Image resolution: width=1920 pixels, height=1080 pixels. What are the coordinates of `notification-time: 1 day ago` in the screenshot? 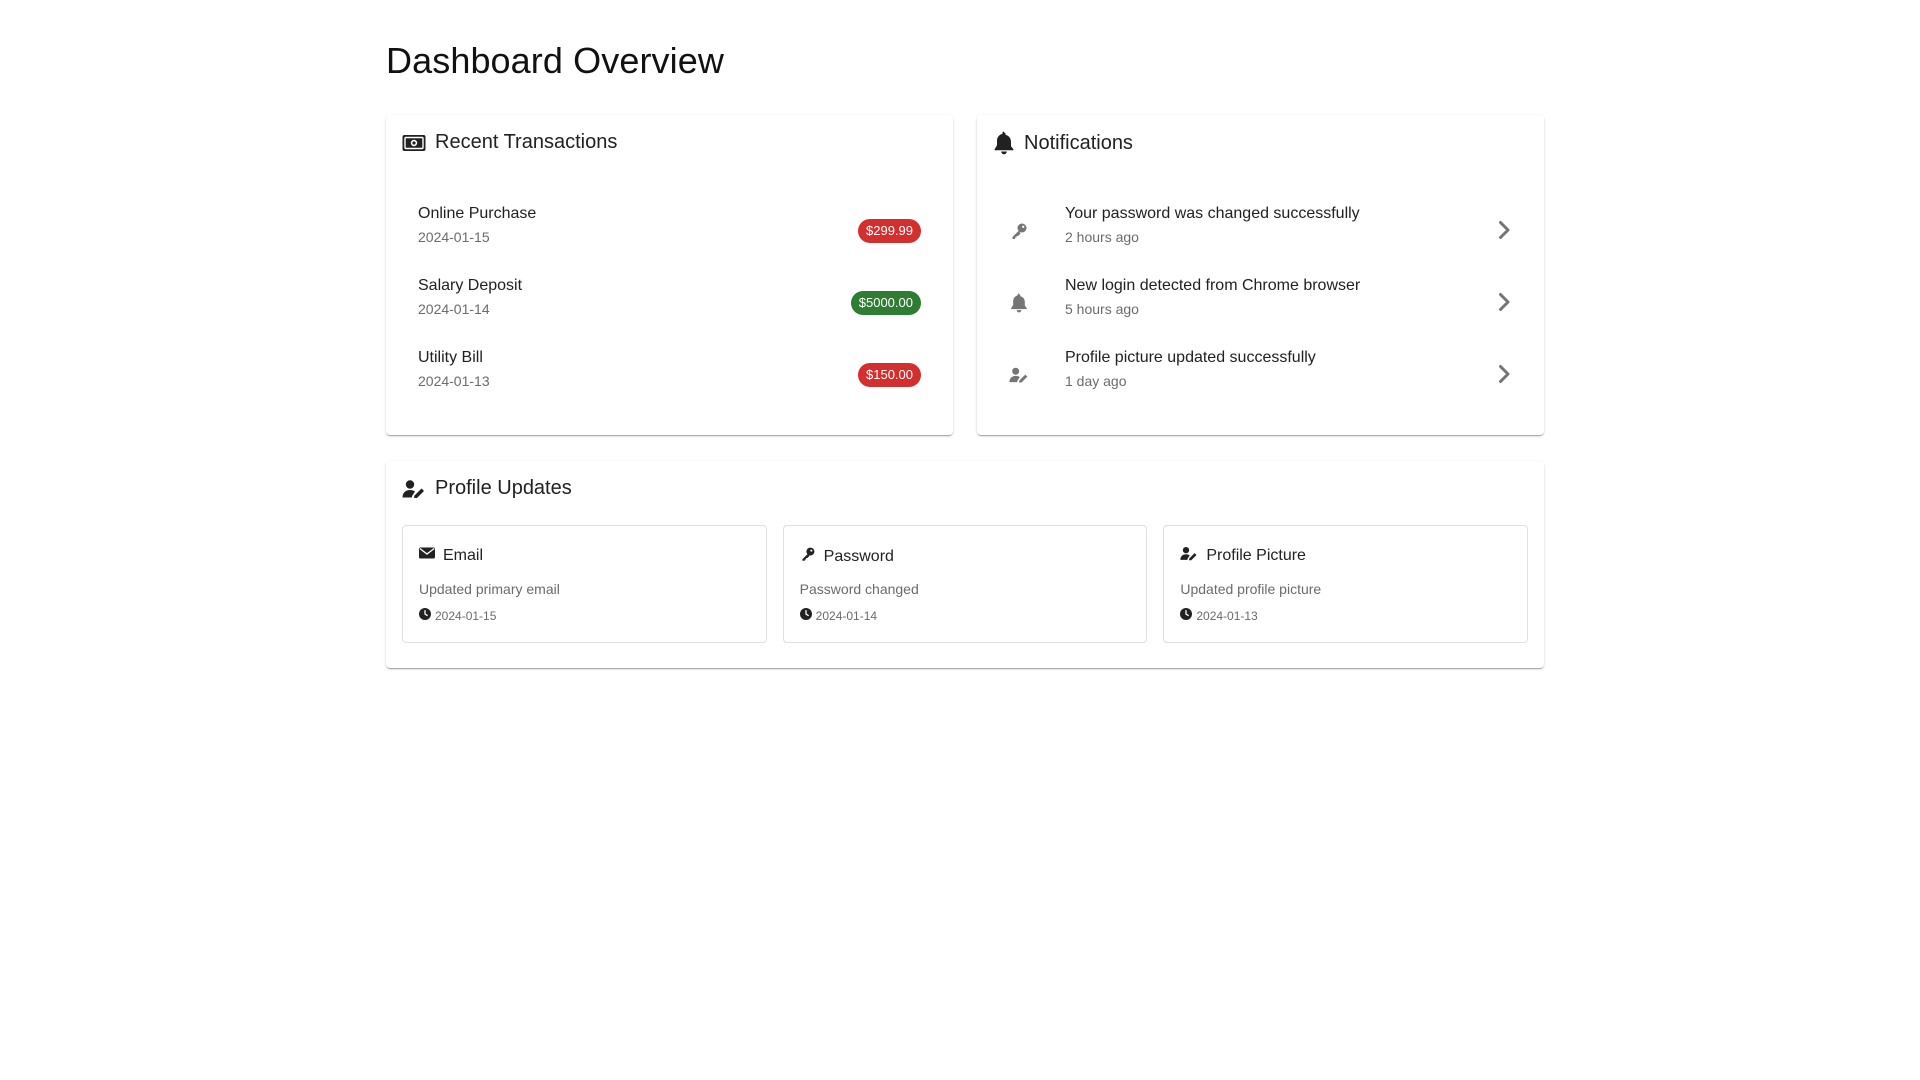 It's located at (1096, 381).